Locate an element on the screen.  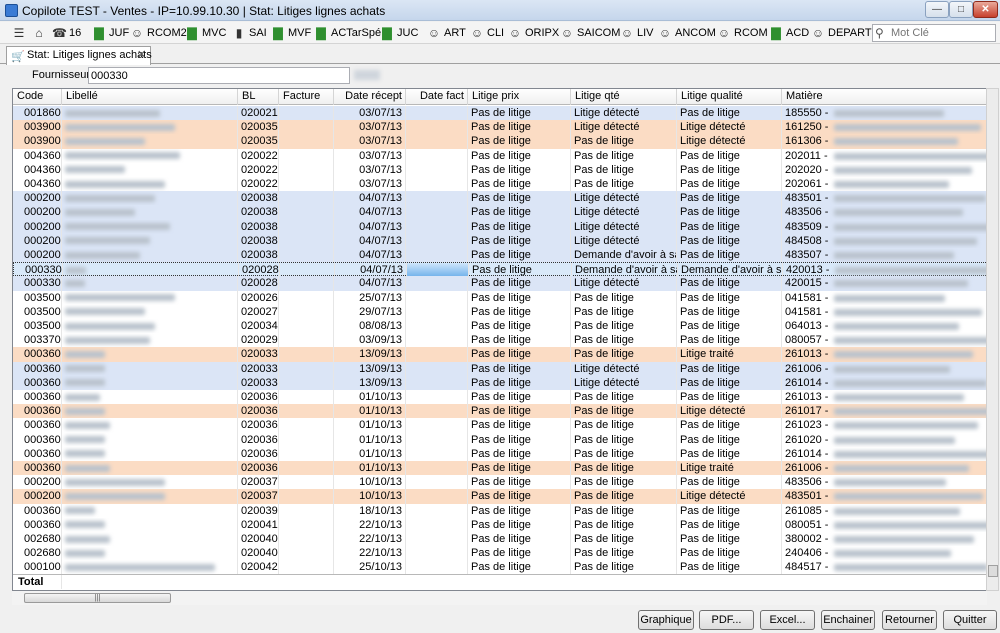
fournisseur-field is located at coordinates (219, 75).